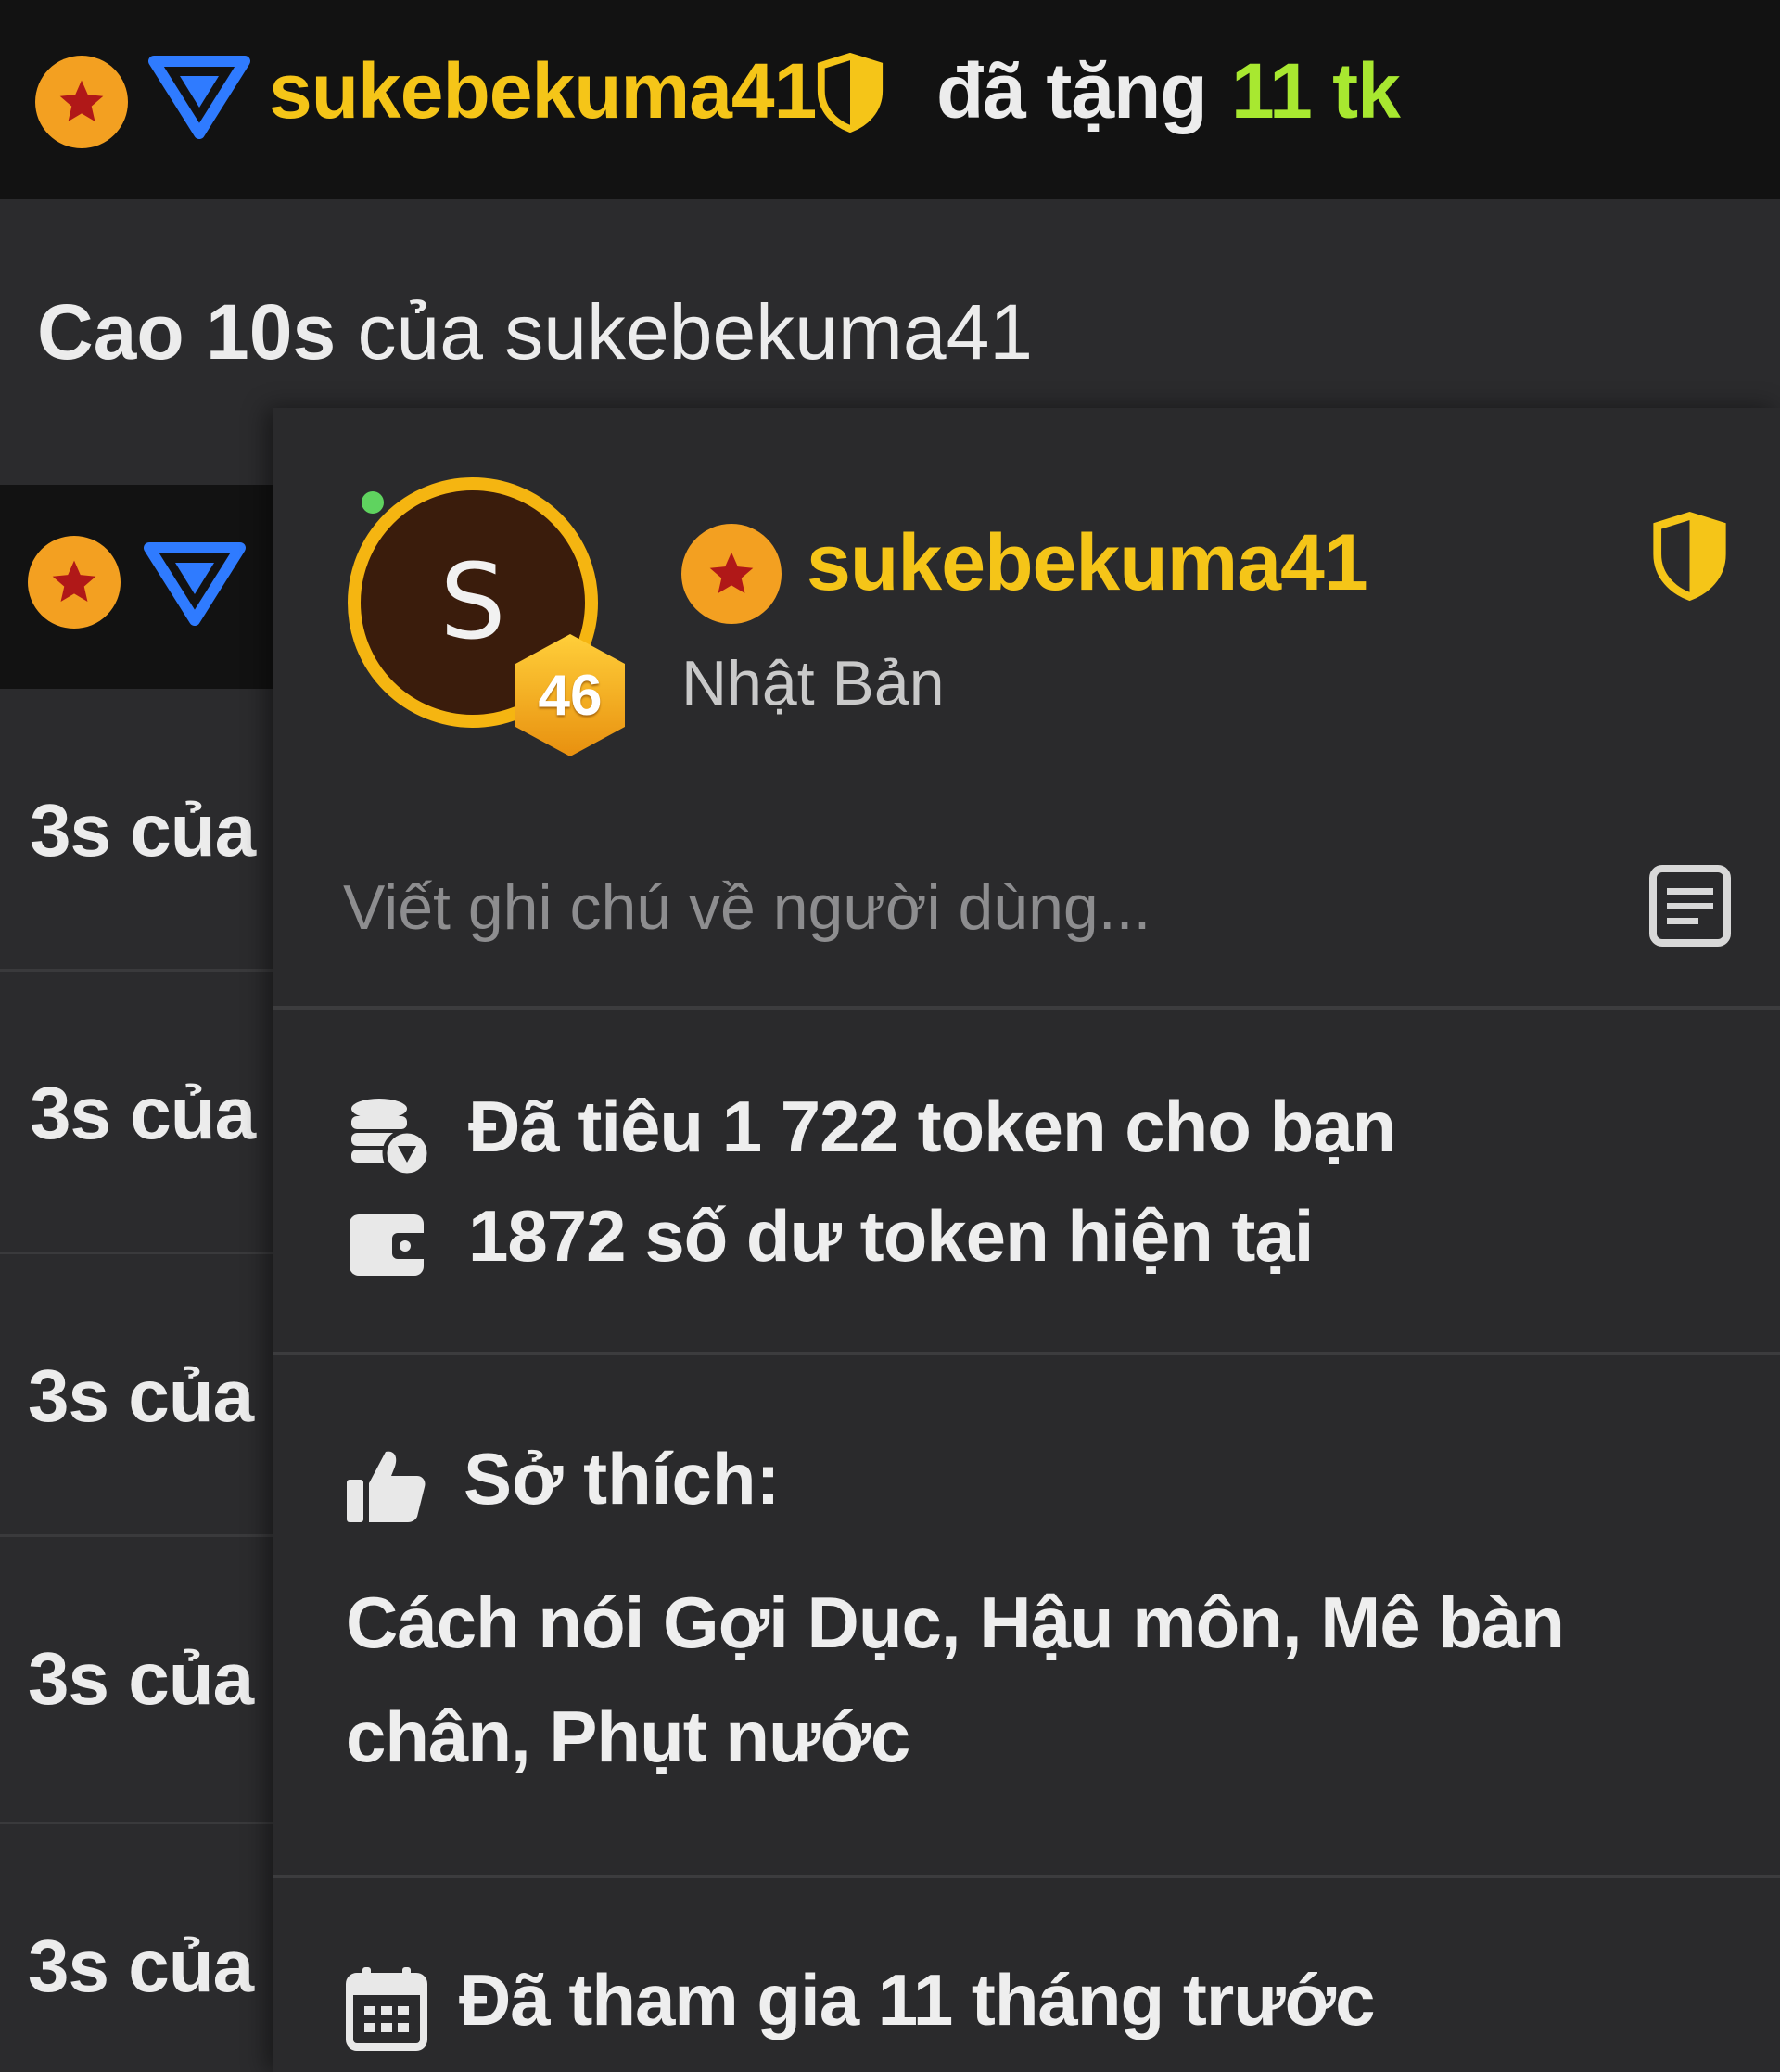 The image size is (1780, 2072). I want to click on gift-text: đã tặng, so click(1072, 91).